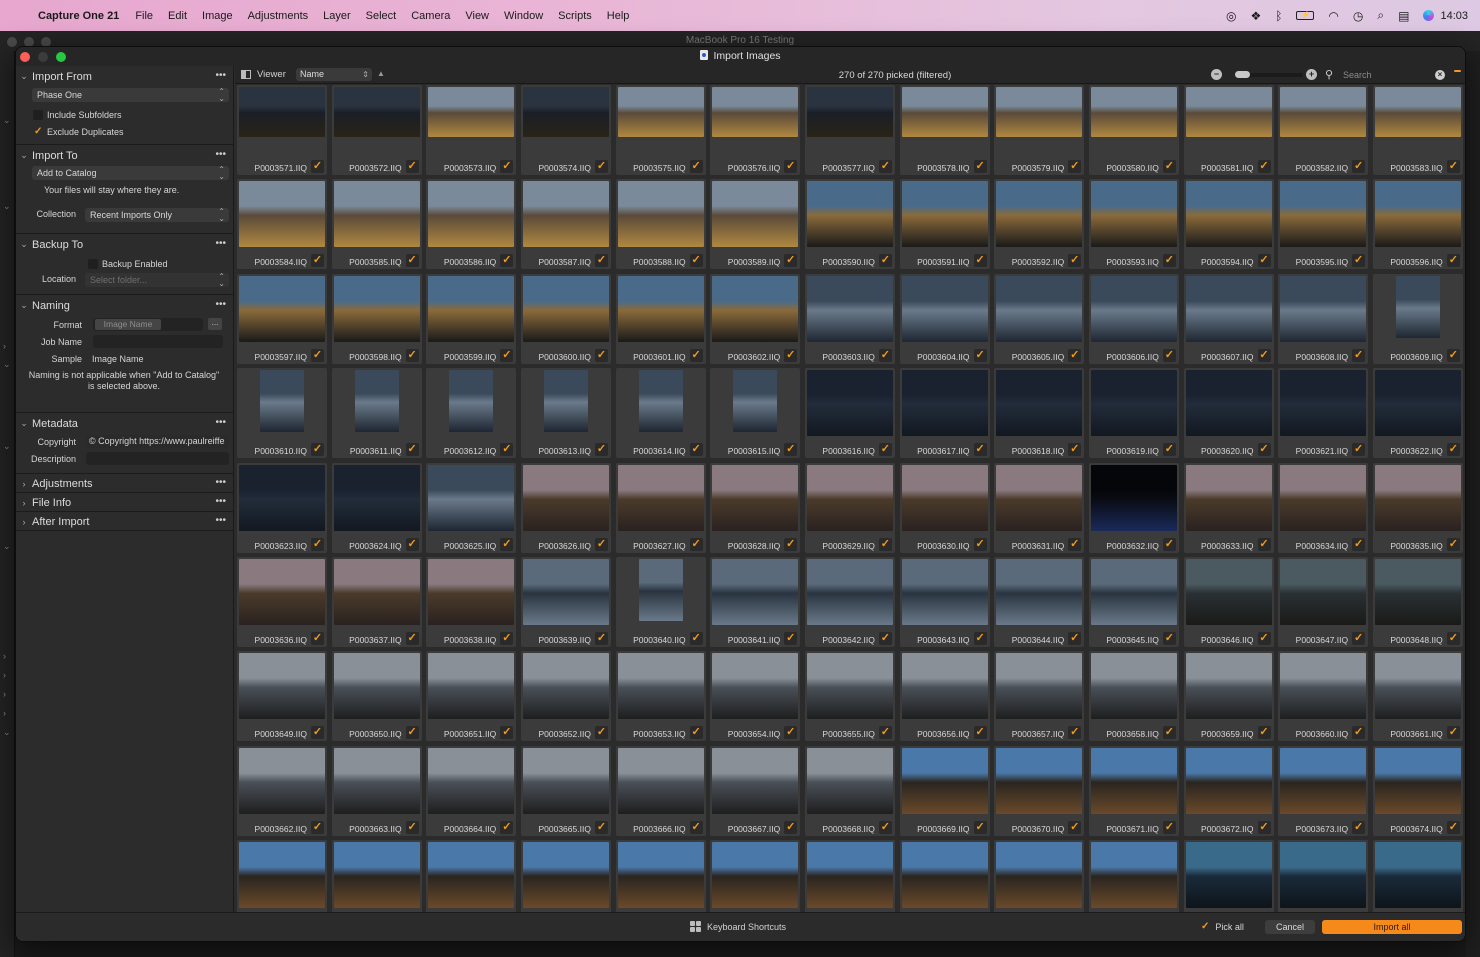 The image size is (1480, 957). I want to click on backup-location-select: Select folder... ⌃ ⌄, so click(157, 280).